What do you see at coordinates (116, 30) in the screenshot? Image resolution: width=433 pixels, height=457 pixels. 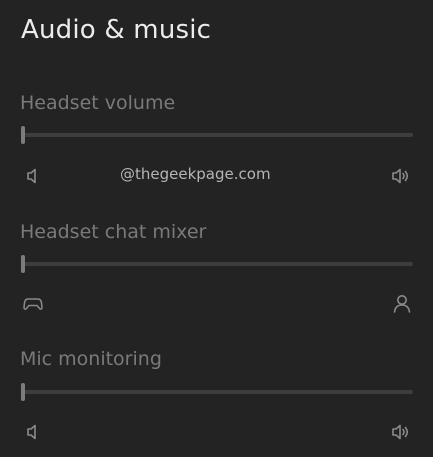 I see `page-title: Audio & music` at bounding box center [116, 30].